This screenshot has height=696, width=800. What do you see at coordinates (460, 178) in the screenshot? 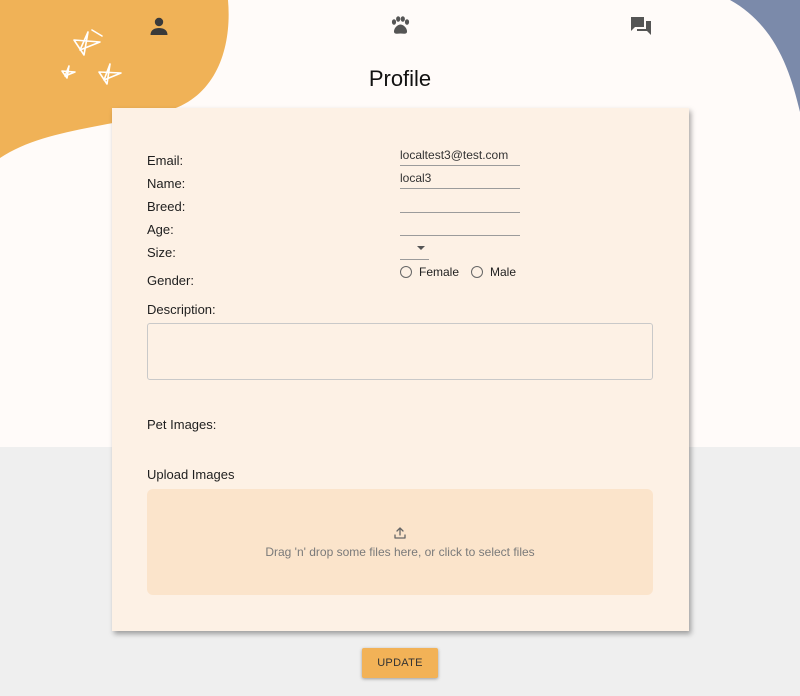
I see `name-field` at bounding box center [460, 178].